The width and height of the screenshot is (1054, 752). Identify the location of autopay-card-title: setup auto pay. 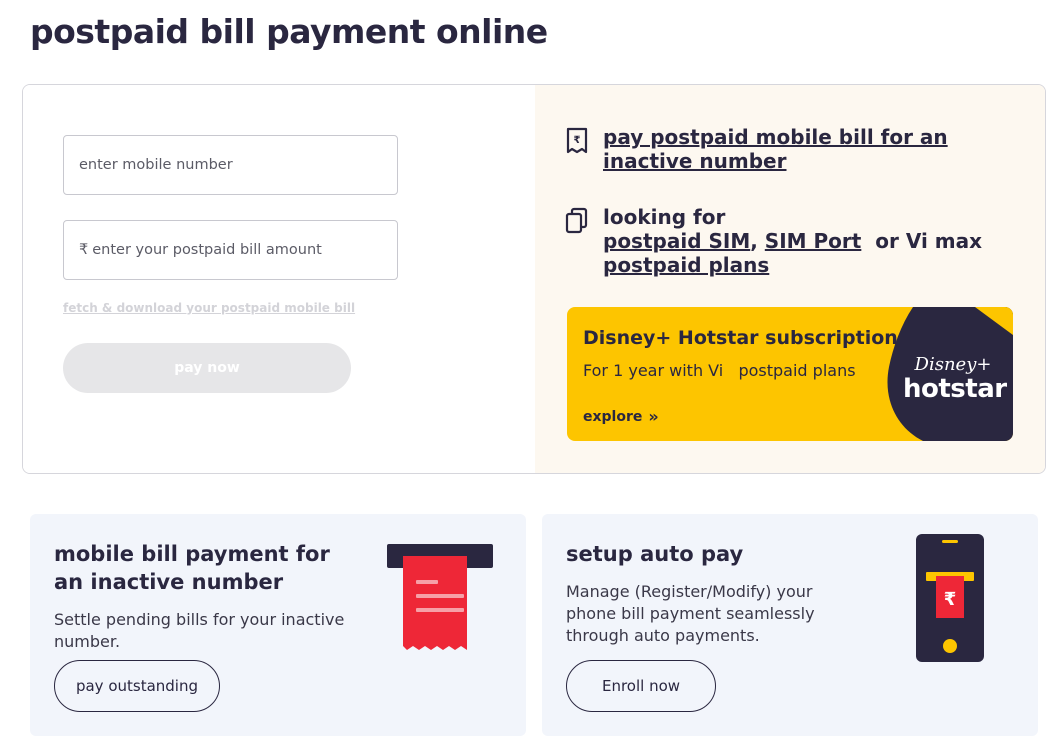
(655, 554).